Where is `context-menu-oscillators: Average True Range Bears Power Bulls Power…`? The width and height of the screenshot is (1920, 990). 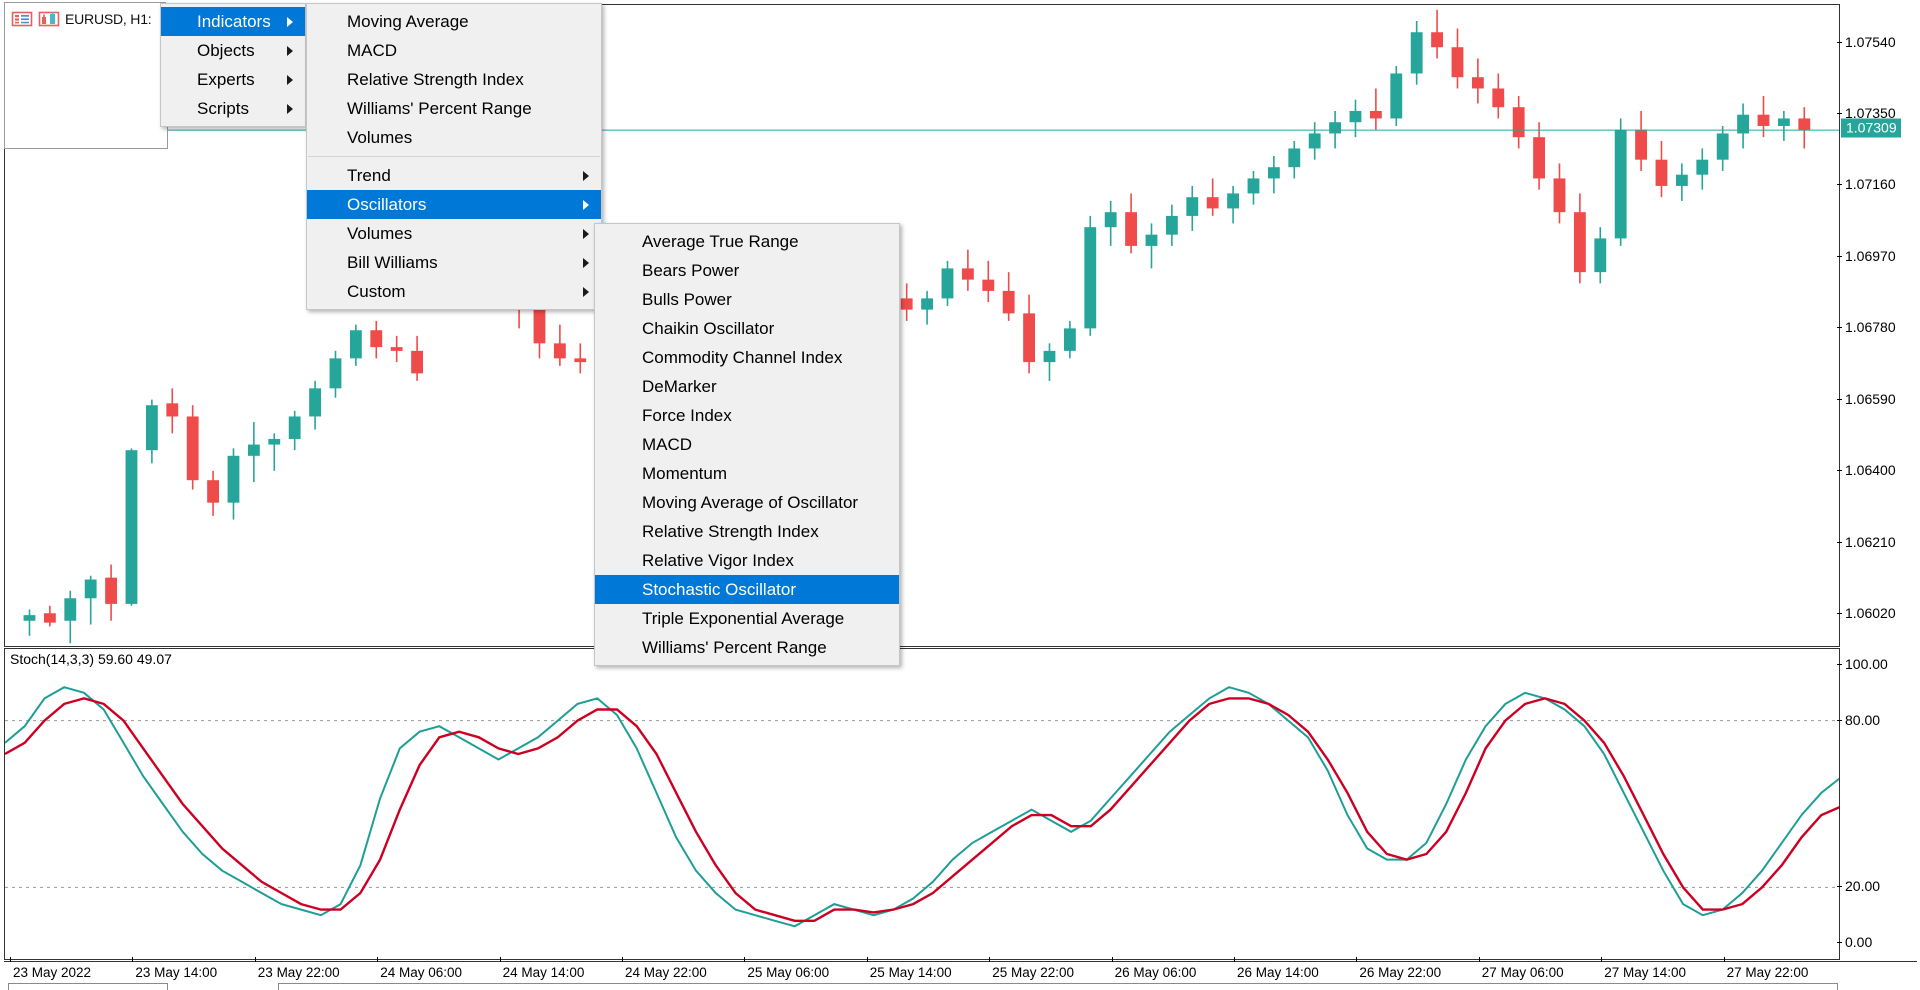
context-menu-oscillators: Average True Range Bears Power Bulls Power… is located at coordinates (747, 444).